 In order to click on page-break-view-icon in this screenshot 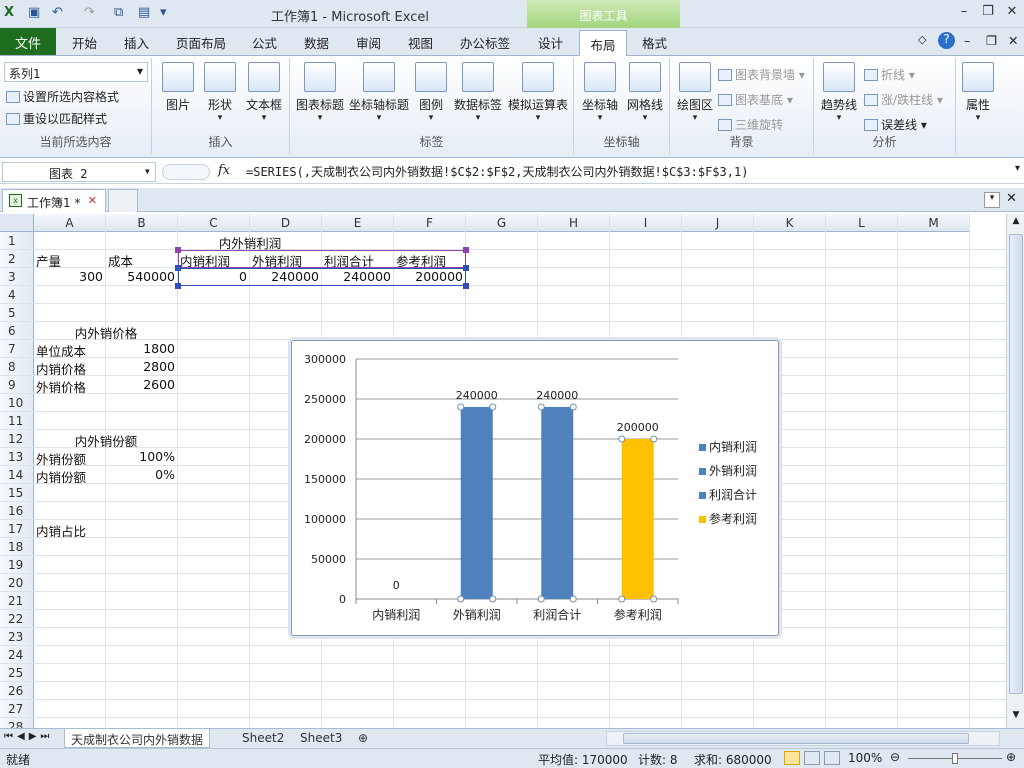, I will do `click(832, 758)`.